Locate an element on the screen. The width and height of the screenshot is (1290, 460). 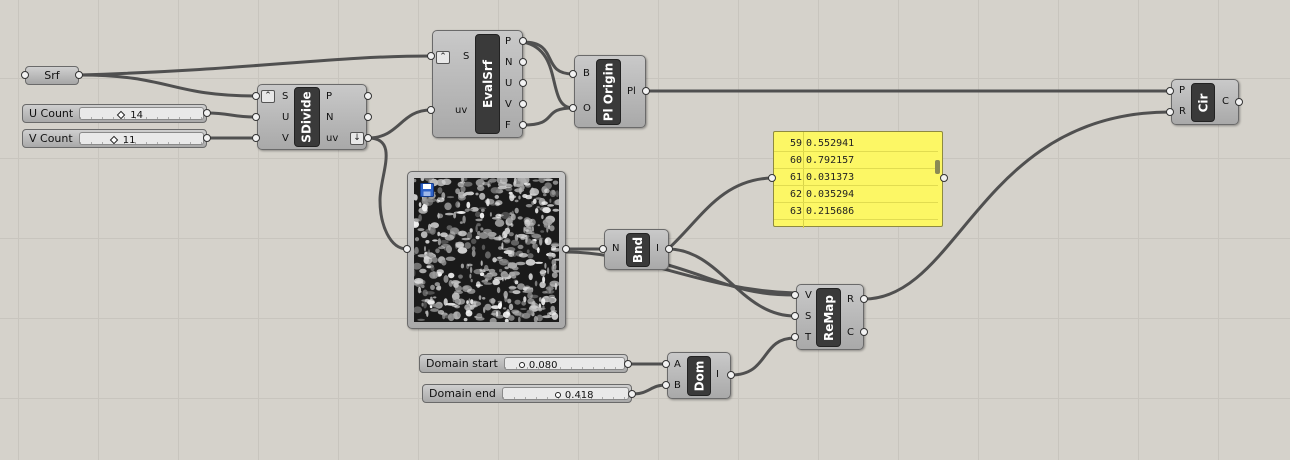
floppy-disk-icon is located at coordinates (427, 190).